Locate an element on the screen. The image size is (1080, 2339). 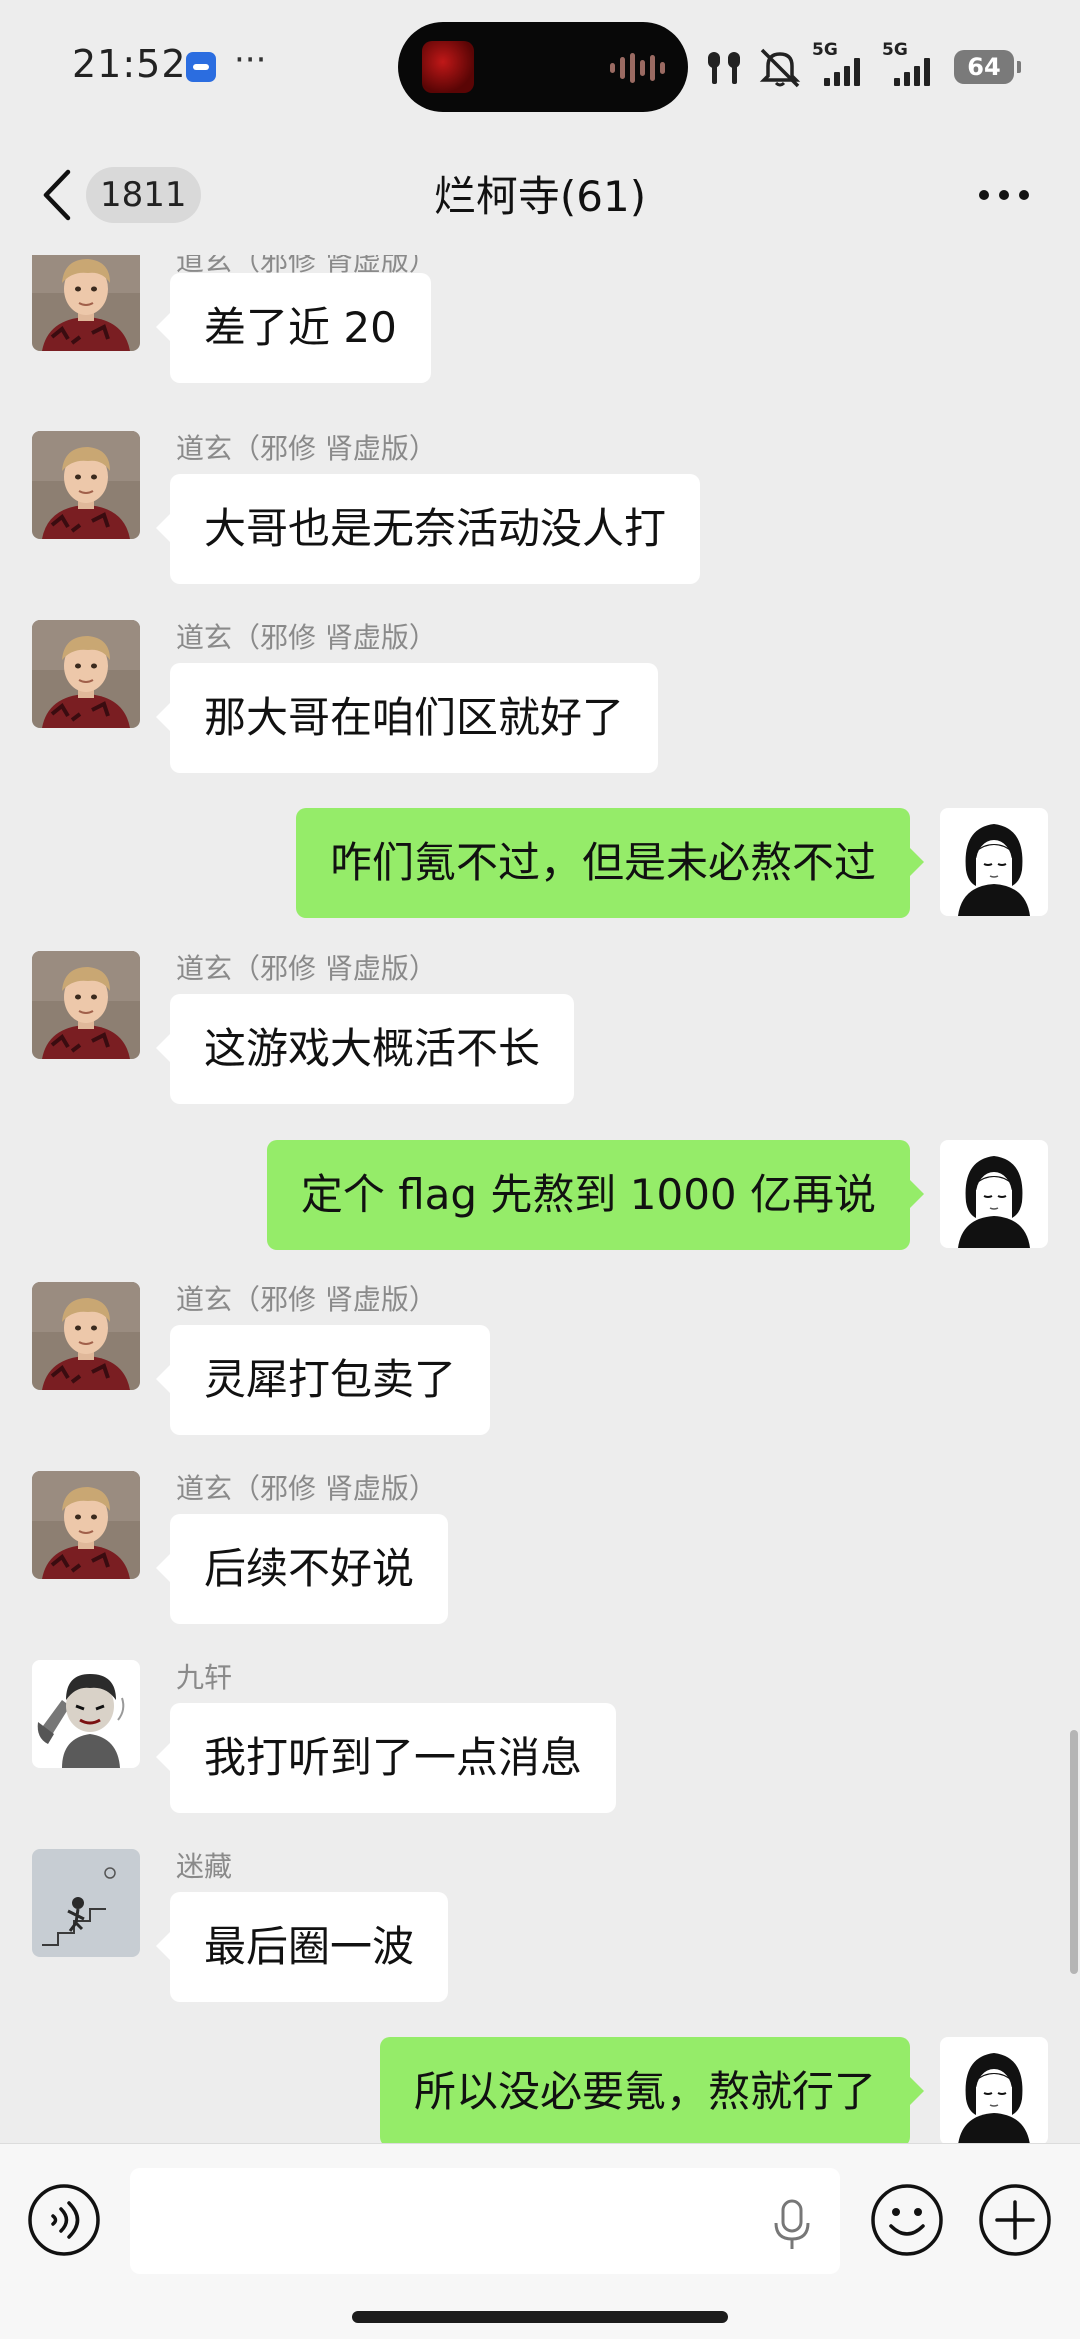
chat-title: 烂柯寺(61) is located at coordinates (540, 196).